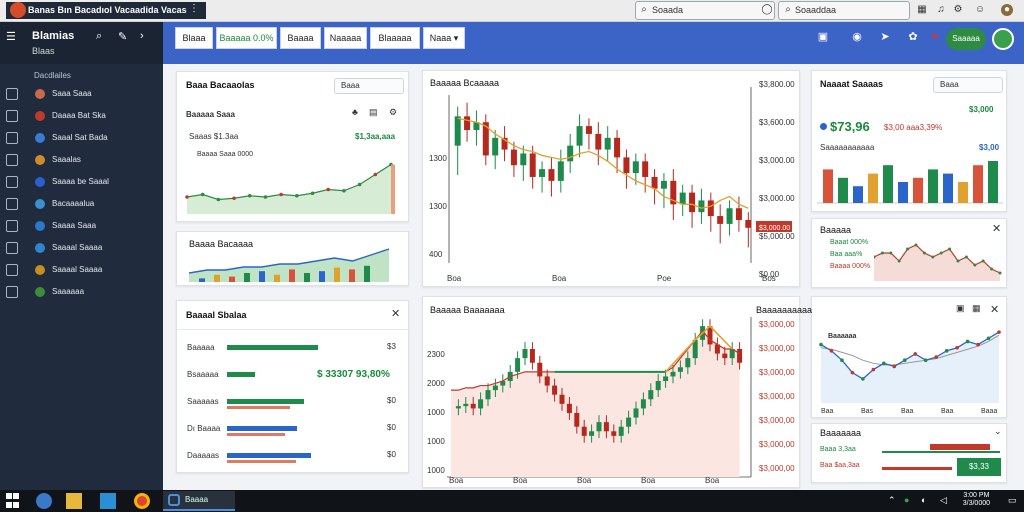 The height and width of the screenshot is (512, 1024). What do you see at coordinates (300, 38) in the screenshot?
I see `tab: Baaaa` at bounding box center [300, 38].